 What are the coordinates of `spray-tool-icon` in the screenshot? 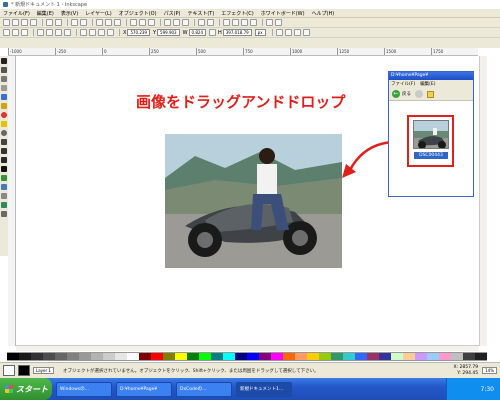 It's located at (4, 178).